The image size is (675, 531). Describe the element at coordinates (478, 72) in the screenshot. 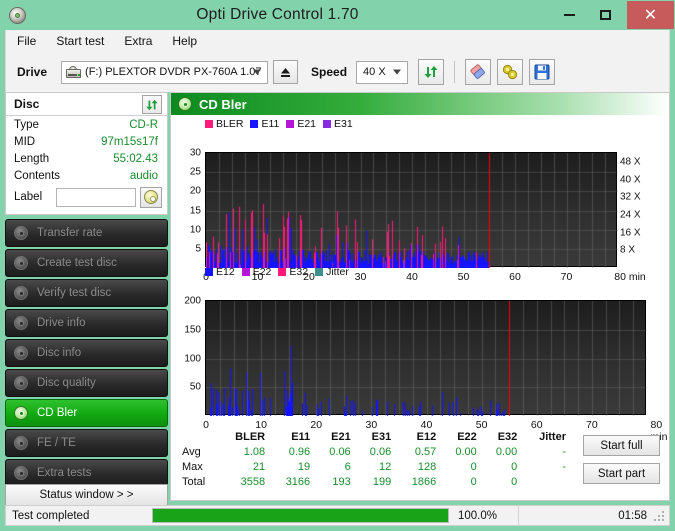

I see `erase-button` at that location.